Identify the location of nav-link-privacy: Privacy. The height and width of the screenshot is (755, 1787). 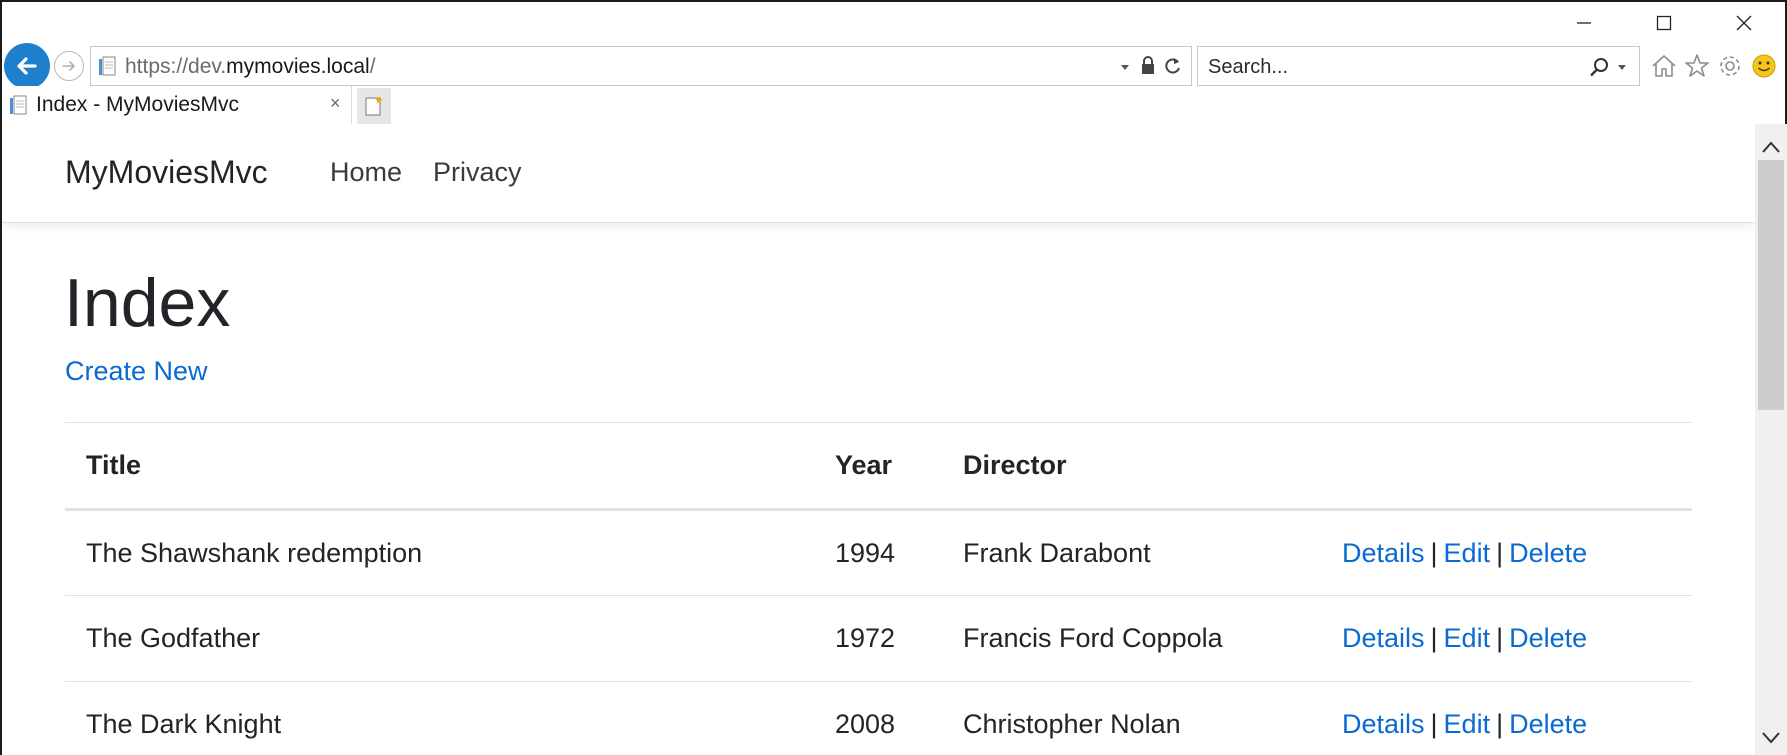
(477, 172).